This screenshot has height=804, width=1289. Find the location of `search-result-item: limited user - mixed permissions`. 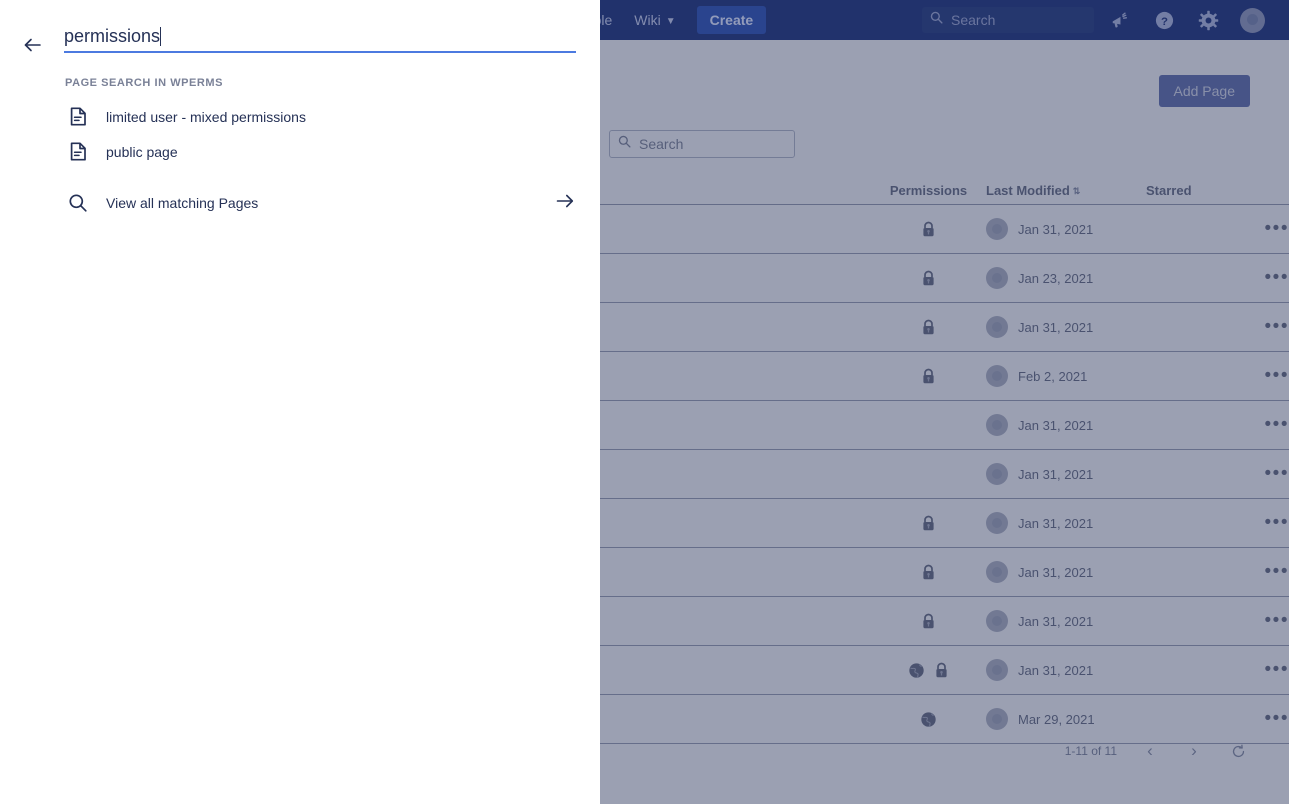

search-result-item: limited user - mixed permissions is located at coordinates (300, 116).